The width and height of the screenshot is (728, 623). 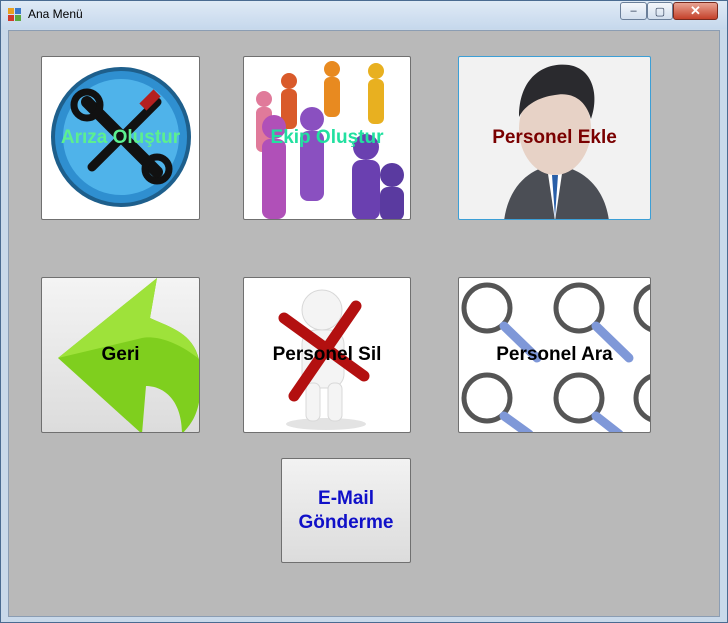 What do you see at coordinates (346, 522) in the screenshot?
I see `email-label-line2: Gönderme` at bounding box center [346, 522].